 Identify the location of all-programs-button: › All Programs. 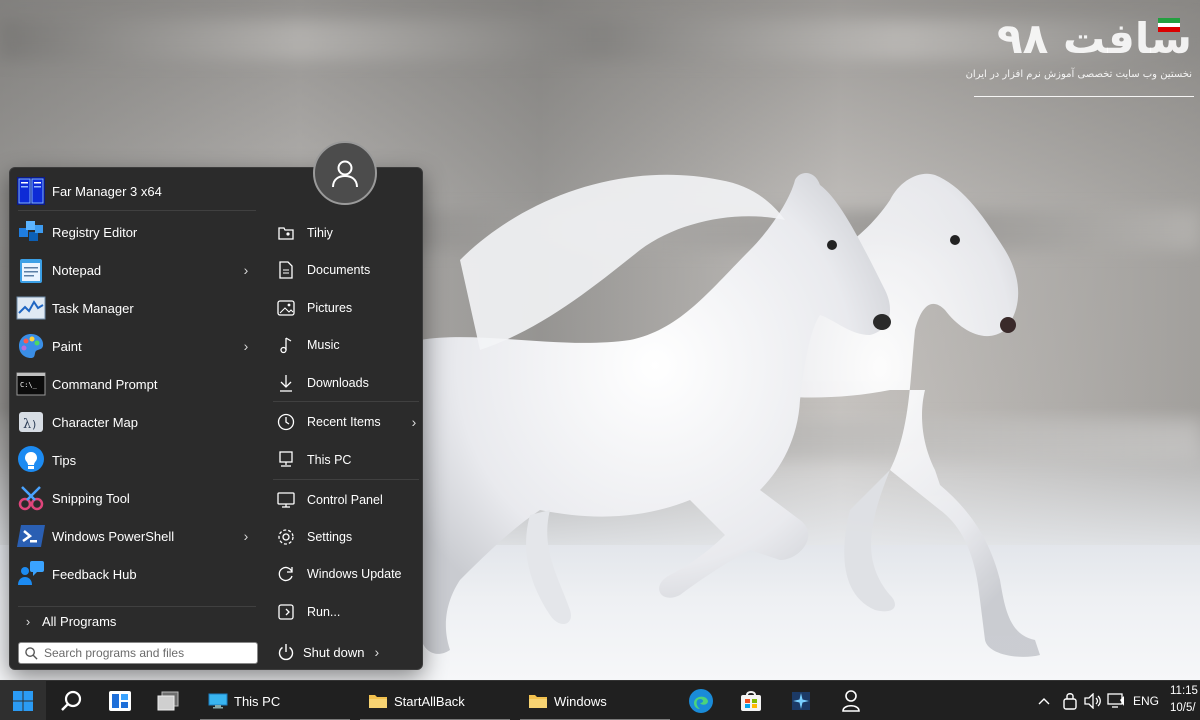
(136, 621).